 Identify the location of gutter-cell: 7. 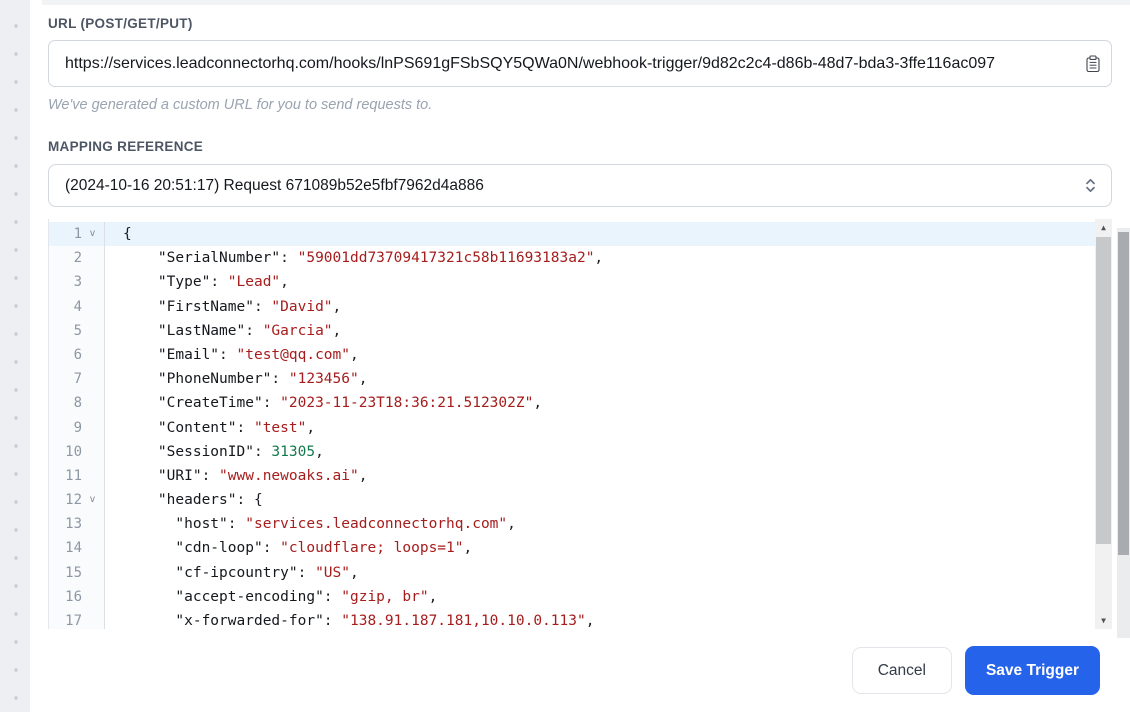
(77, 379).